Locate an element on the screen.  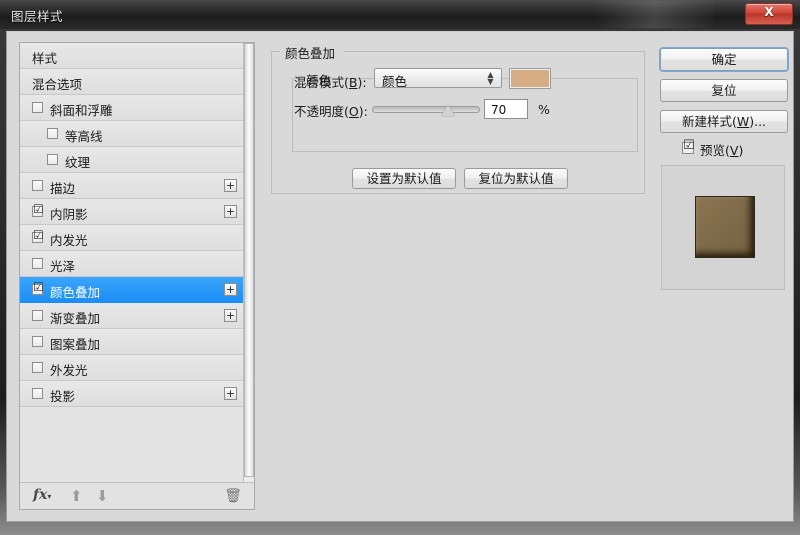
sidebar-item-8: 光泽 is located at coordinates (132, 264).